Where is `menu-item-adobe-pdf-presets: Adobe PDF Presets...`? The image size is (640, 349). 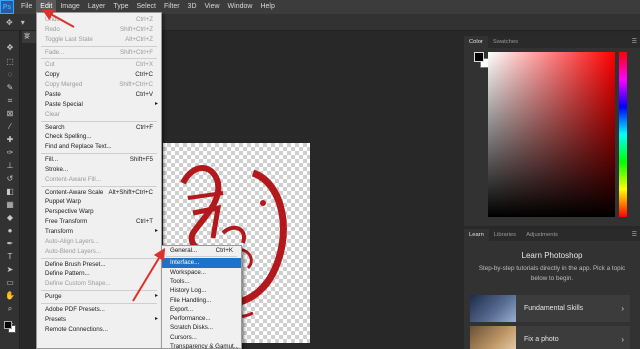
menu-item-adobe-pdf-presets: Adobe PDF Presets... is located at coordinates (99, 310).